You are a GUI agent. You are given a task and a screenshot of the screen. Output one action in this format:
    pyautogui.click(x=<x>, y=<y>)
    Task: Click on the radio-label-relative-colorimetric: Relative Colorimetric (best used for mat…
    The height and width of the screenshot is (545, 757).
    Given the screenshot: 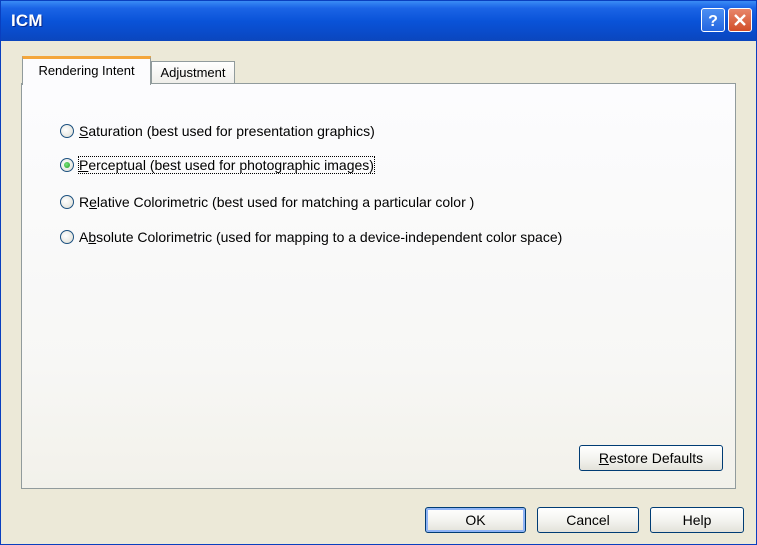 What is the action you would take?
    pyautogui.click(x=277, y=202)
    